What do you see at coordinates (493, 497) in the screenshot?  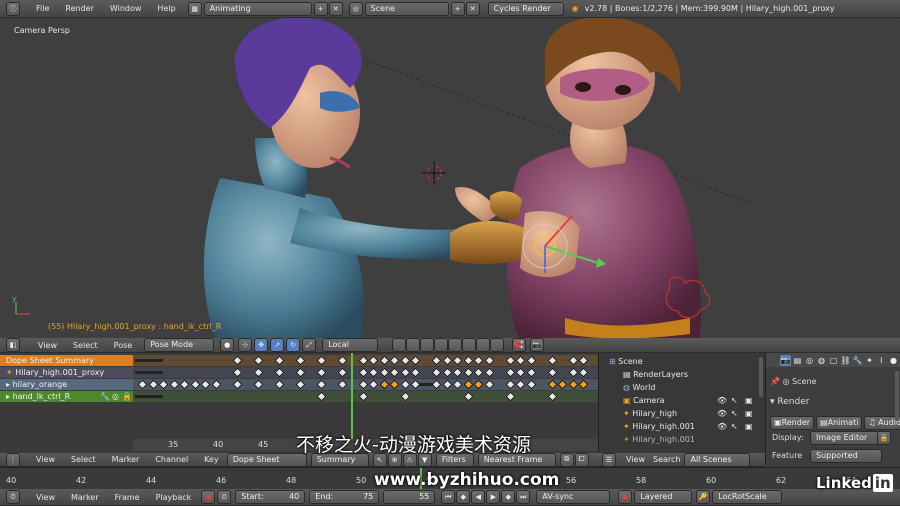 I see `play-icon: ▶` at bounding box center [493, 497].